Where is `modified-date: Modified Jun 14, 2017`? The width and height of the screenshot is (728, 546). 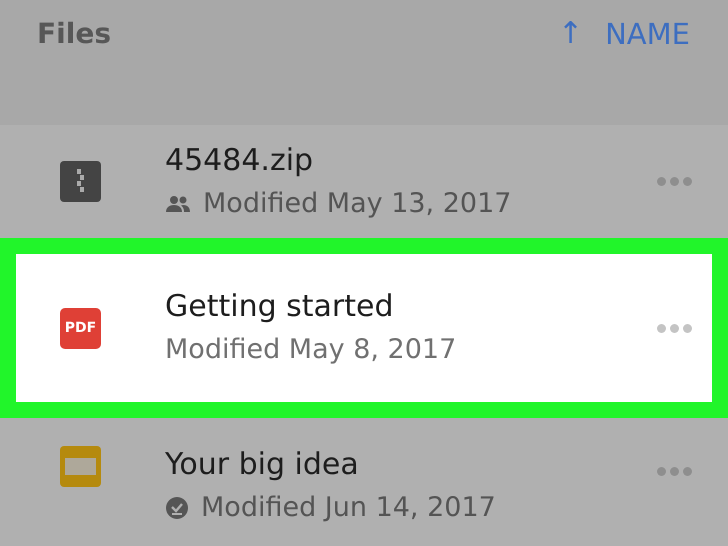
modified-date: Modified Jun 14, 2017 is located at coordinates (348, 508).